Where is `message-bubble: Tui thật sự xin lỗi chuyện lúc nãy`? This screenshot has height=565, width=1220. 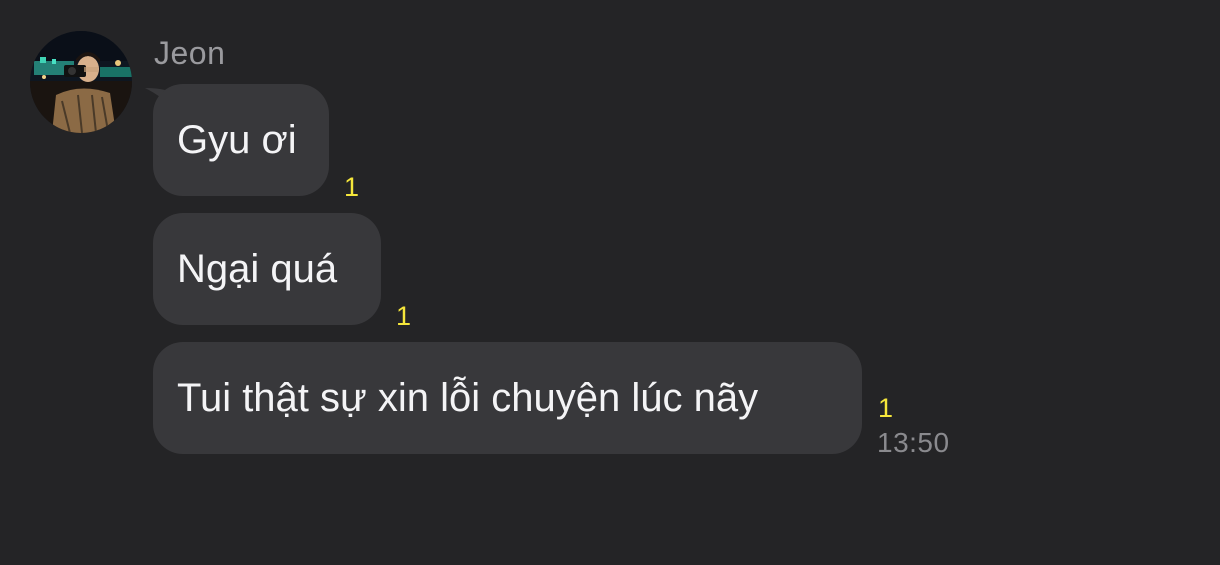
message-bubble: Tui thật sự xin lỗi chuyện lúc nãy is located at coordinates (507, 398).